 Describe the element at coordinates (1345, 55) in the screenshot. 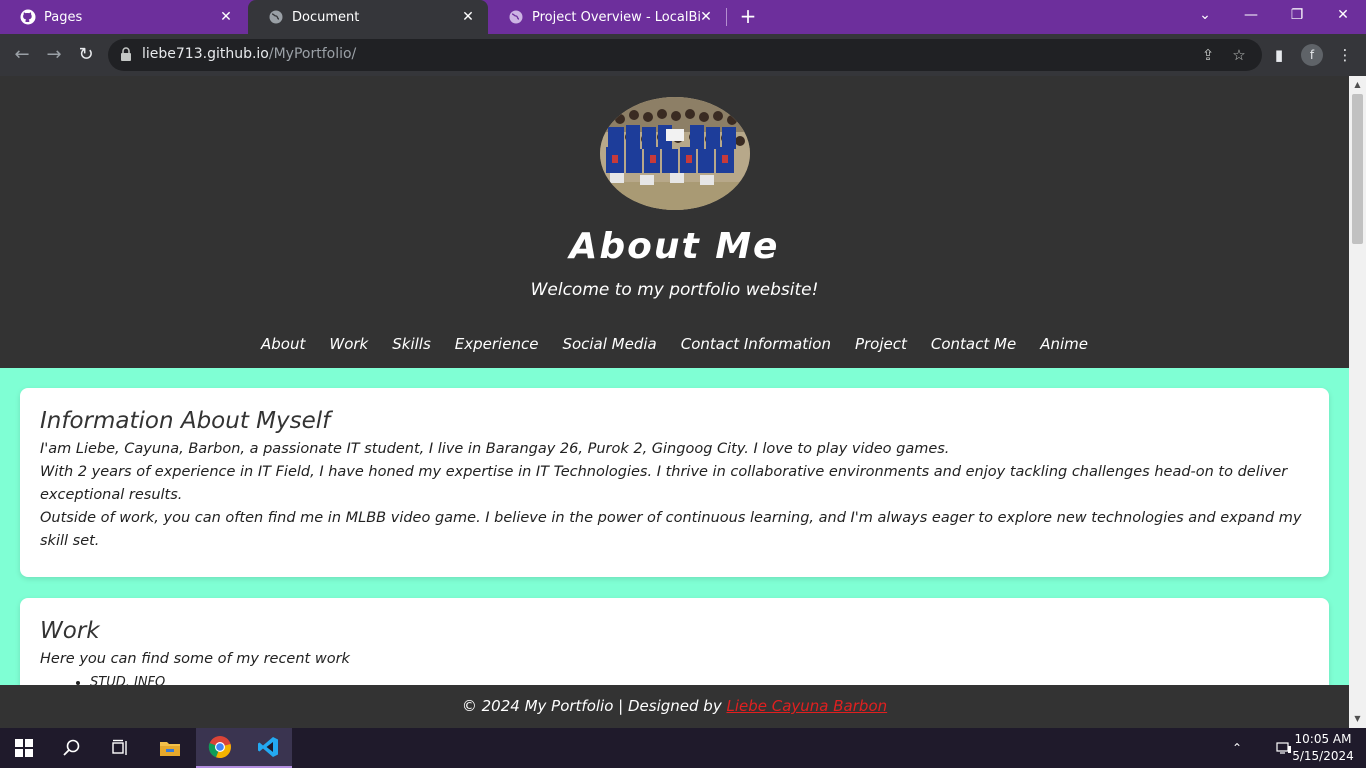

I see `menu-kebab-icon: ⋮` at that location.